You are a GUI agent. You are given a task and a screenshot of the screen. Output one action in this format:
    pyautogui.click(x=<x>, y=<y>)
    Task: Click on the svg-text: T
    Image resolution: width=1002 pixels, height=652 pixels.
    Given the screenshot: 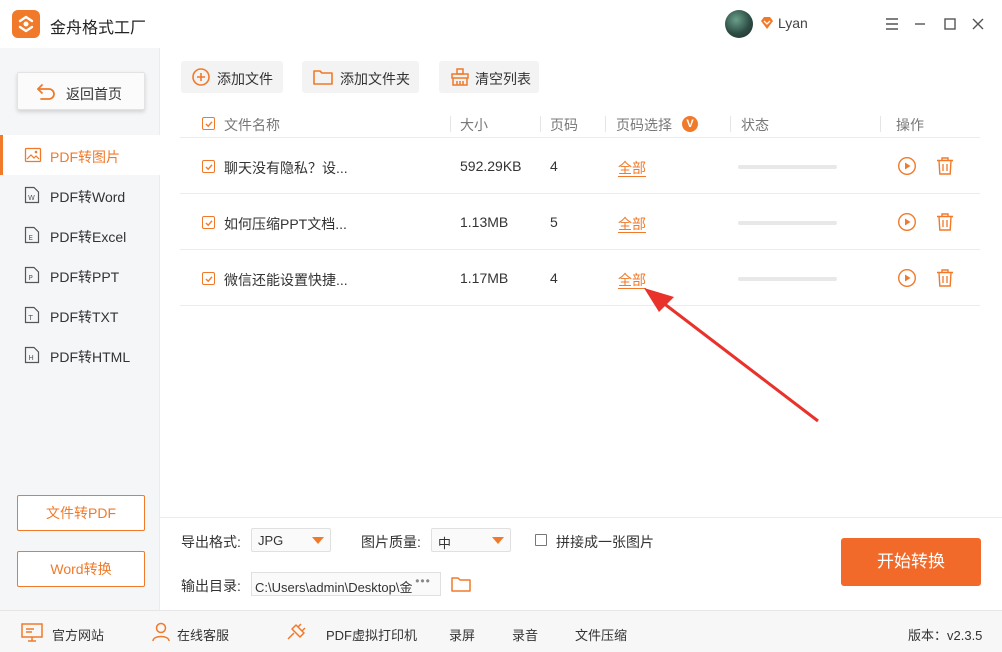 What is the action you would take?
    pyautogui.click(x=31, y=318)
    